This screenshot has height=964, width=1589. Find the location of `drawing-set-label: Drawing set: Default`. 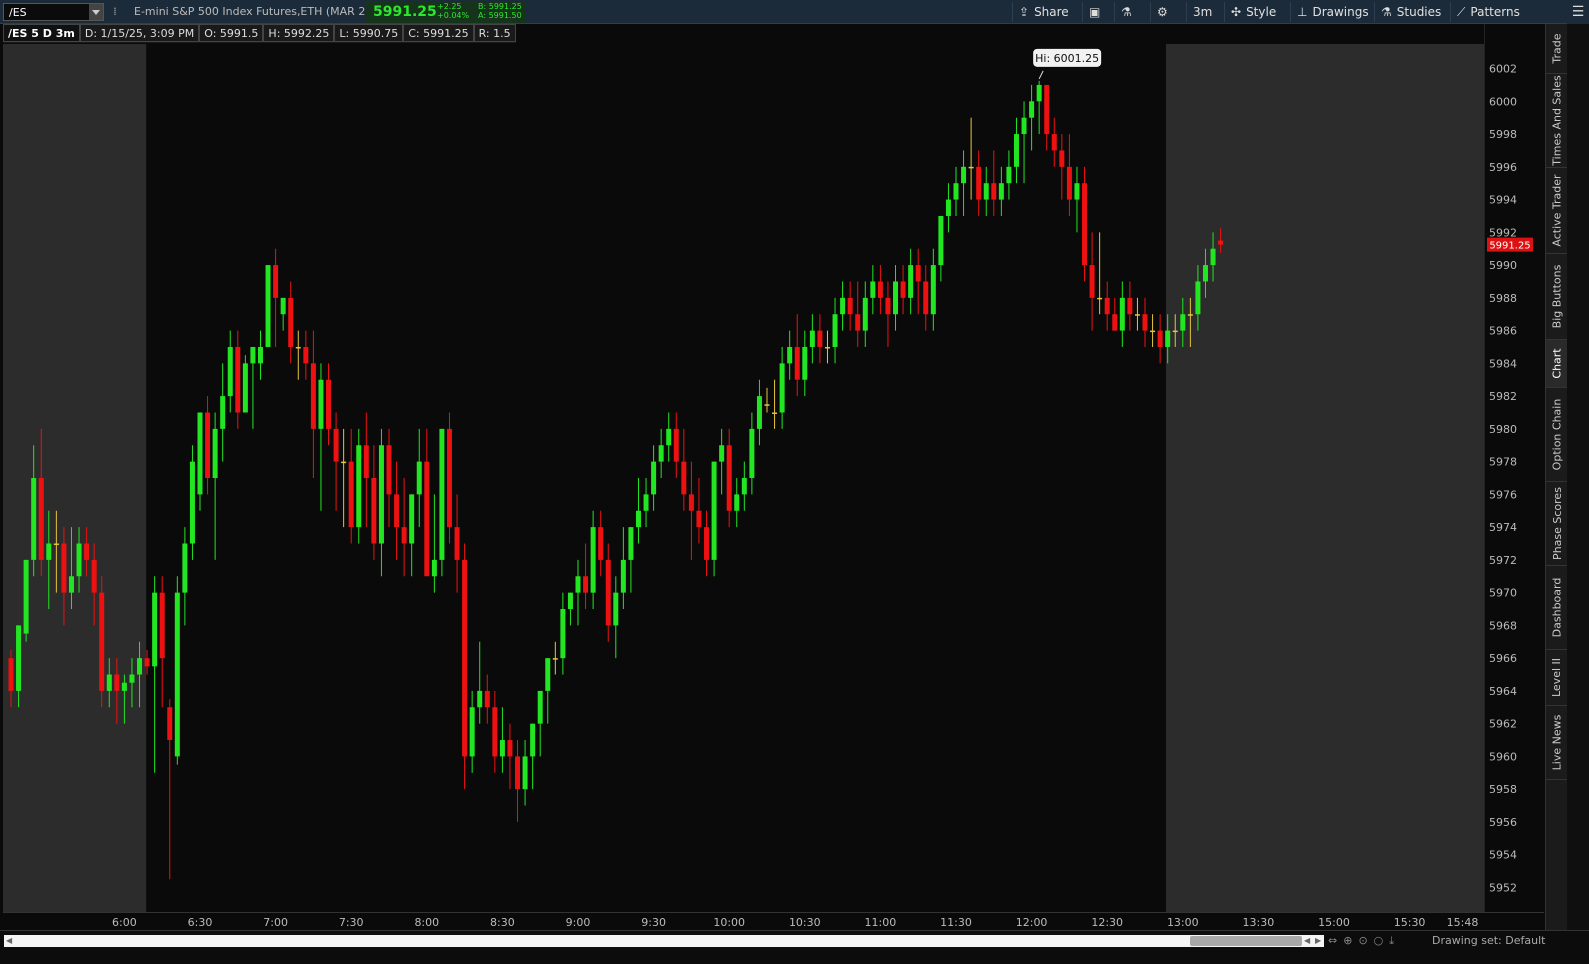

drawing-set-label: Drawing set: Default is located at coordinates (1488, 940).